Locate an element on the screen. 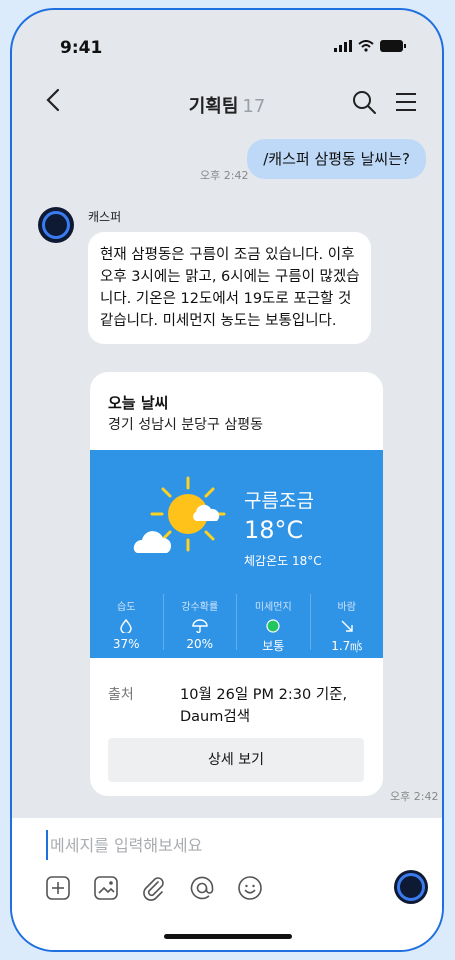 Image resolution: width=455 pixels, height=960 pixels. bot-logo-icon is located at coordinates (56, 225).